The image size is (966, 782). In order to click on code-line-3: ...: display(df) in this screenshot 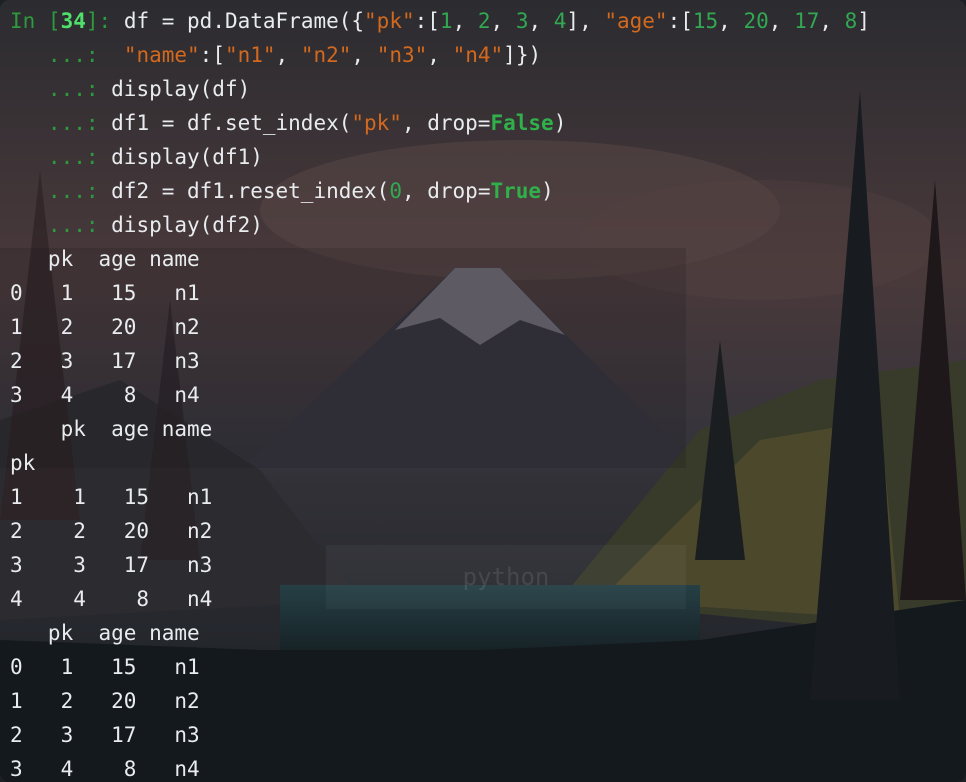, I will do `click(130, 89)`.